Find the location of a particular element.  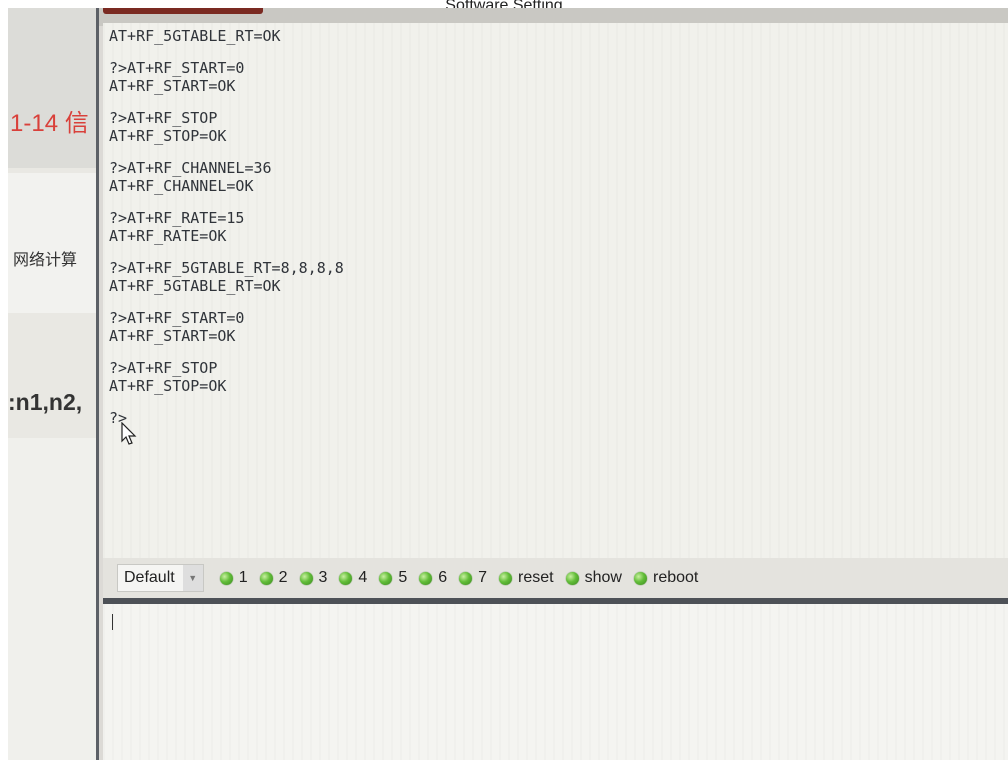

quick-button-label: 5 is located at coordinates (403, 577).